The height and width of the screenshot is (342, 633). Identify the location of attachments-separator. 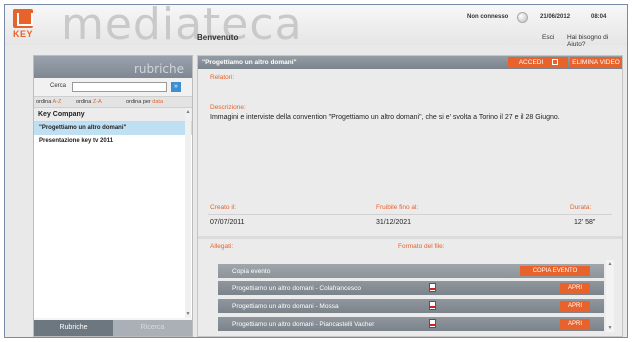
(410, 237).